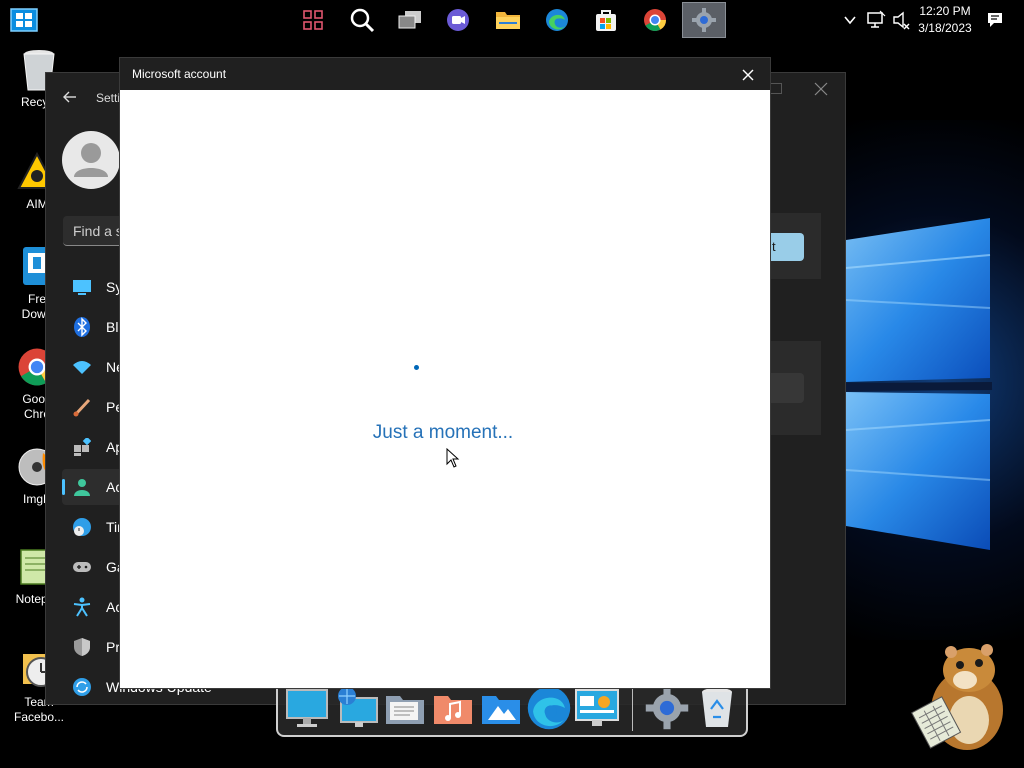 Image resolution: width=1024 pixels, height=768 pixels. I want to click on taskbar: 12:20 PM 3/18/2023, so click(512, 20).